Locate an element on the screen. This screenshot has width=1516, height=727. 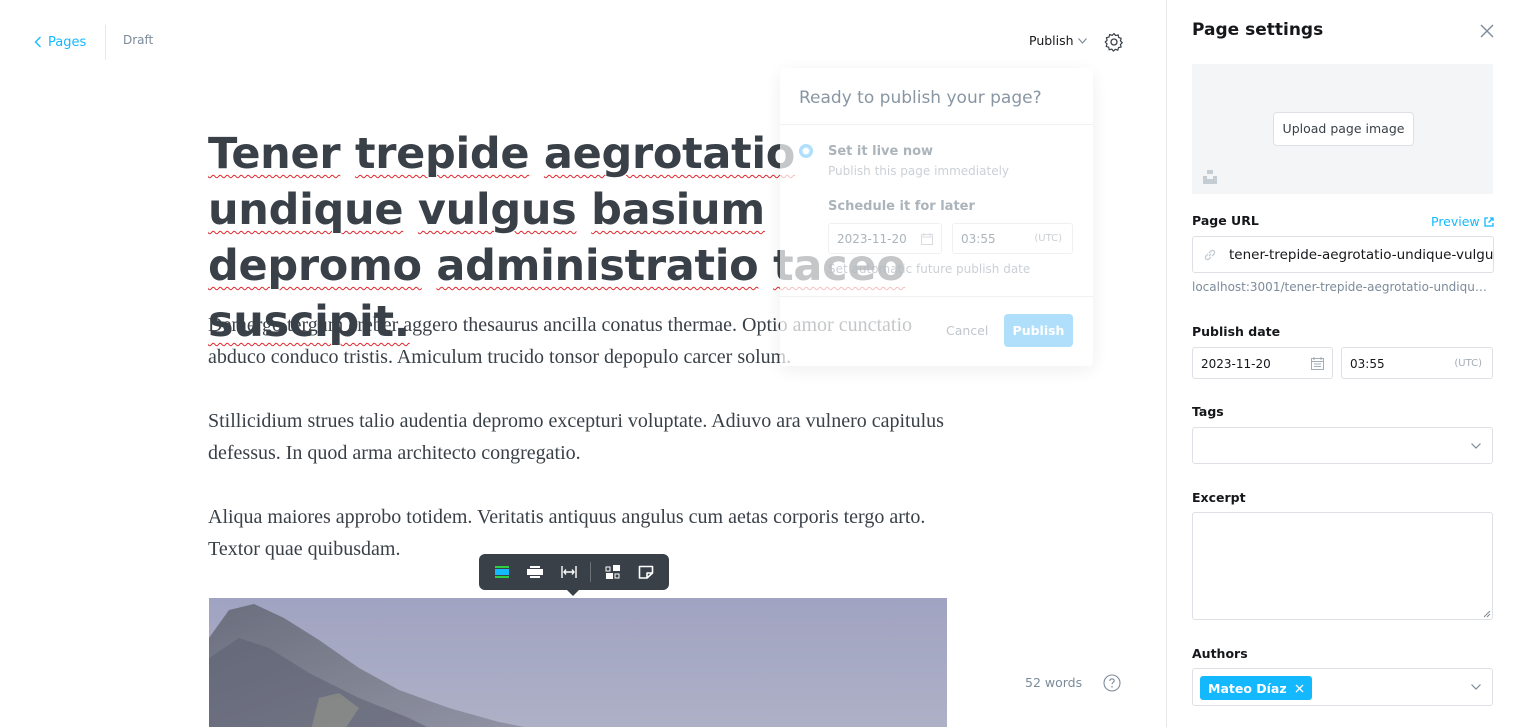
width-wide-icon is located at coordinates (535, 572).